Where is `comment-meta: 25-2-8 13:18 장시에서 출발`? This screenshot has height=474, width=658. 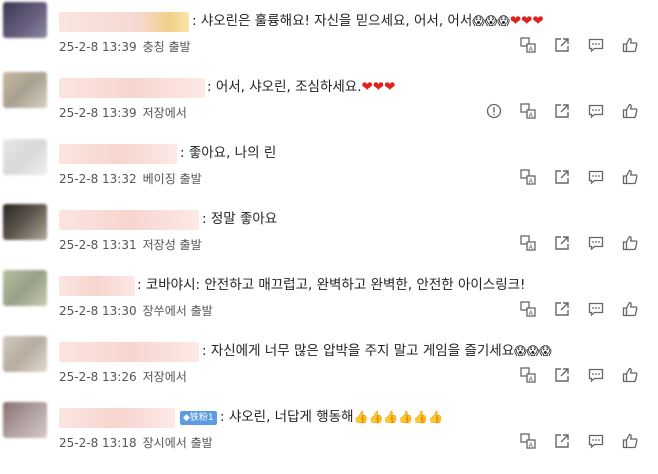
comment-meta: 25-2-8 13:18 장시에서 출발 is located at coordinates (136, 442).